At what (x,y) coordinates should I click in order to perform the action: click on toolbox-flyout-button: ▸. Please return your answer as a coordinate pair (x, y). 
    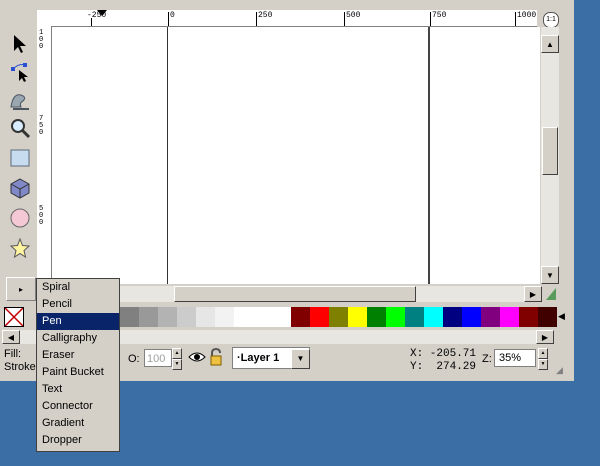
    Looking at the image, I should click on (21, 289).